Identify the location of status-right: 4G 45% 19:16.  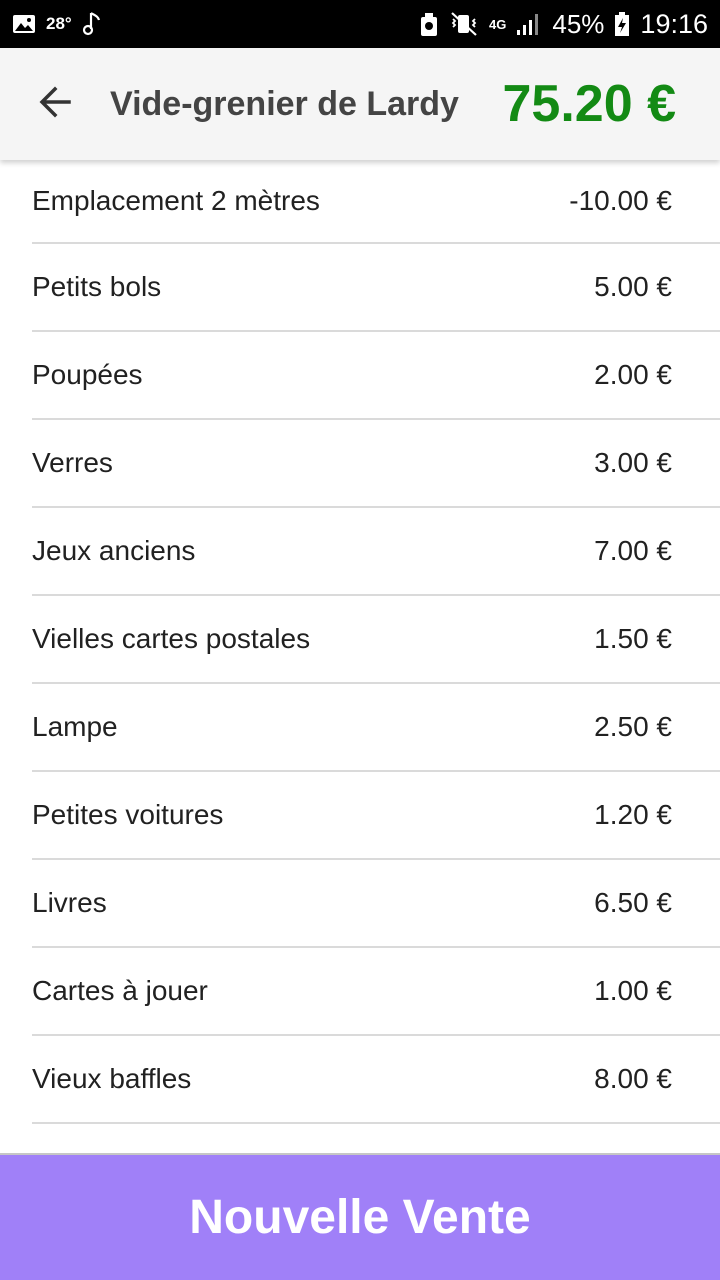
(563, 24).